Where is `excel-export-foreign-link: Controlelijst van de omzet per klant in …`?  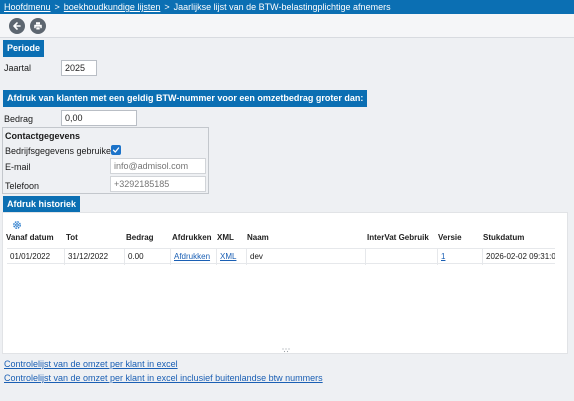 excel-export-foreign-link: Controlelijst van de omzet per klant in … is located at coordinates (163, 378).